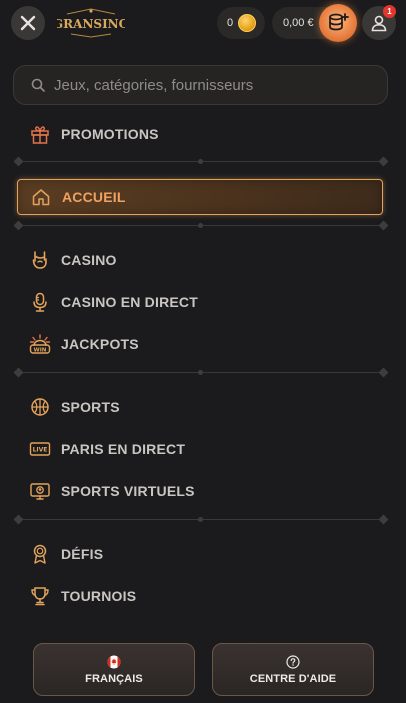 This screenshot has width=406, height=703. I want to click on menu-label-promotions: PROMOTIONS, so click(110, 134).